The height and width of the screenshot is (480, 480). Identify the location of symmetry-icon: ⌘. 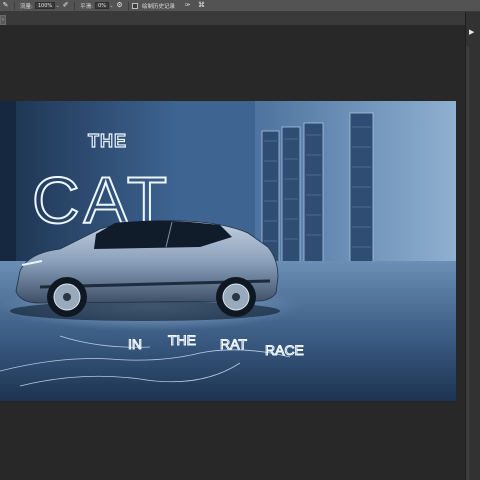
(201, 5).